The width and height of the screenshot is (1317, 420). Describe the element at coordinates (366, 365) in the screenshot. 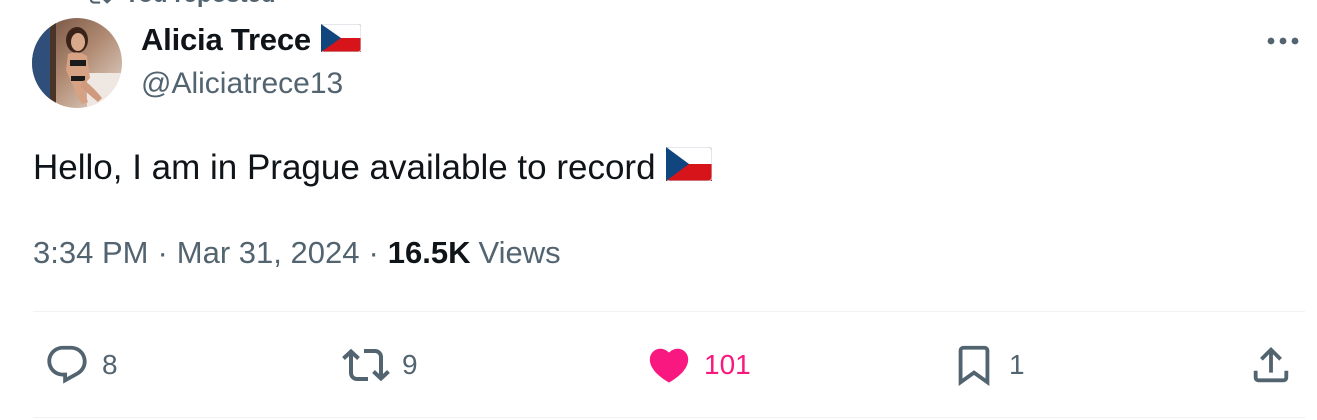

I see `retweet-icon` at that location.